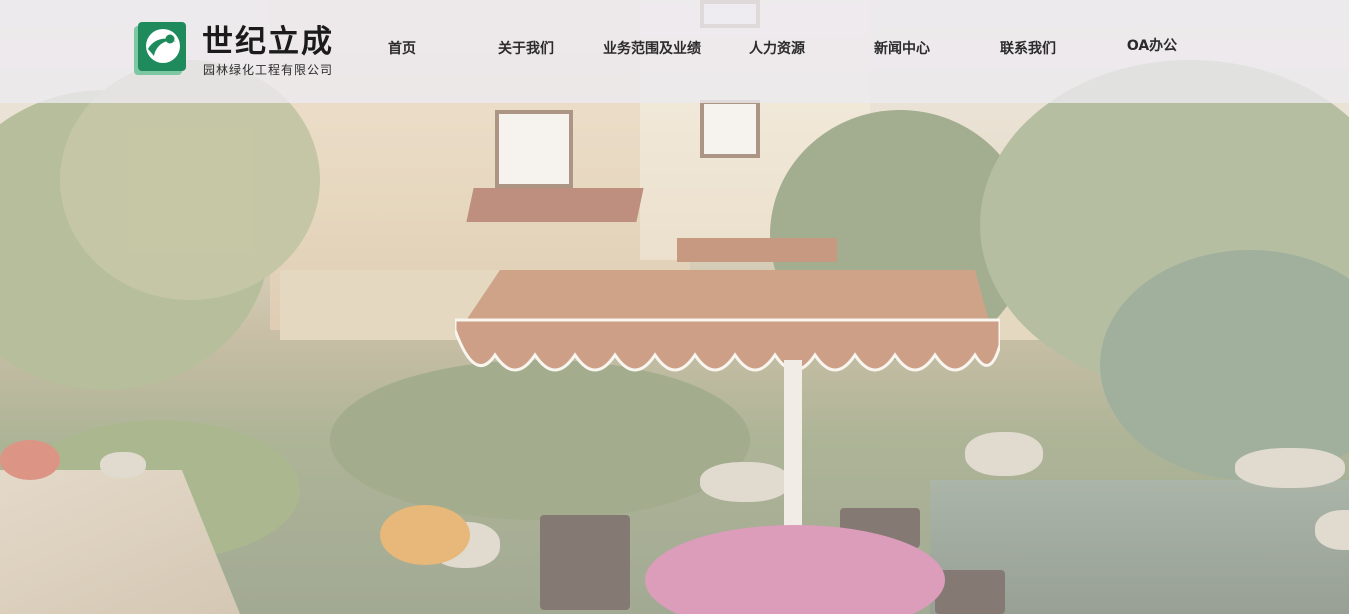 The height and width of the screenshot is (614, 1349). I want to click on nav-item-oa: OA办公, so click(1152, 45).